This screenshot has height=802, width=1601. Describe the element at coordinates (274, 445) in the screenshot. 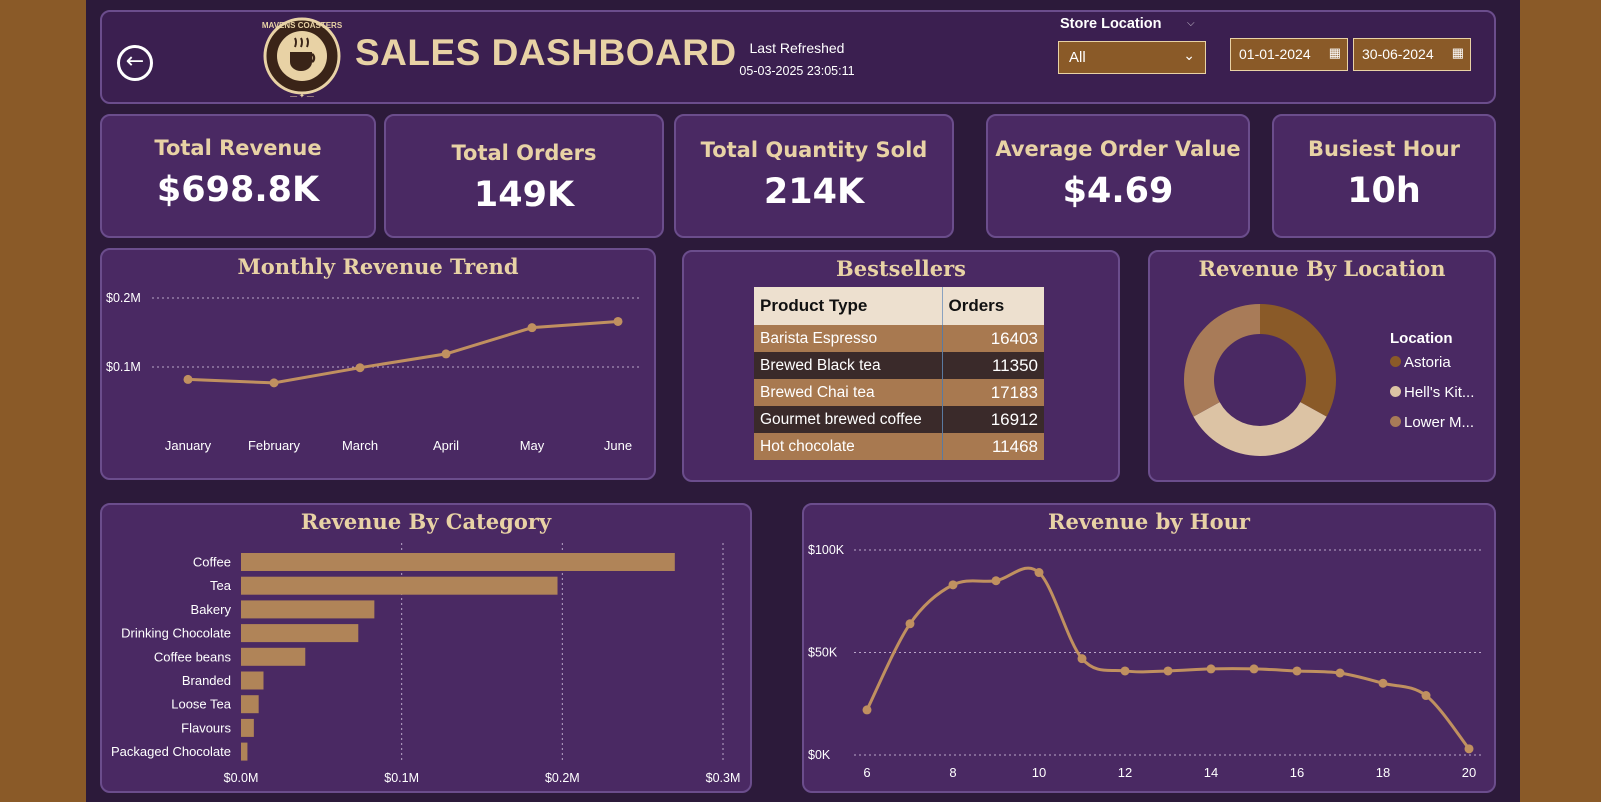

I see `x-tick-label: February` at that location.